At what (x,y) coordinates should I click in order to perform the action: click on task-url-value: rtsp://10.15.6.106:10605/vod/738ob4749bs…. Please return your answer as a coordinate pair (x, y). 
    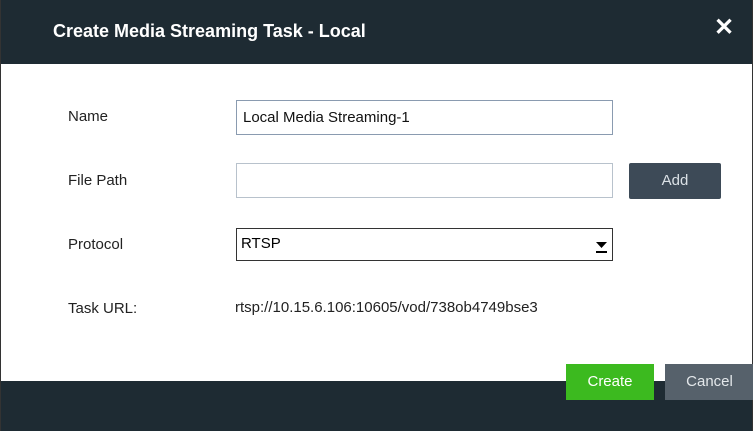
    Looking at the image, I should click on (386, 307).